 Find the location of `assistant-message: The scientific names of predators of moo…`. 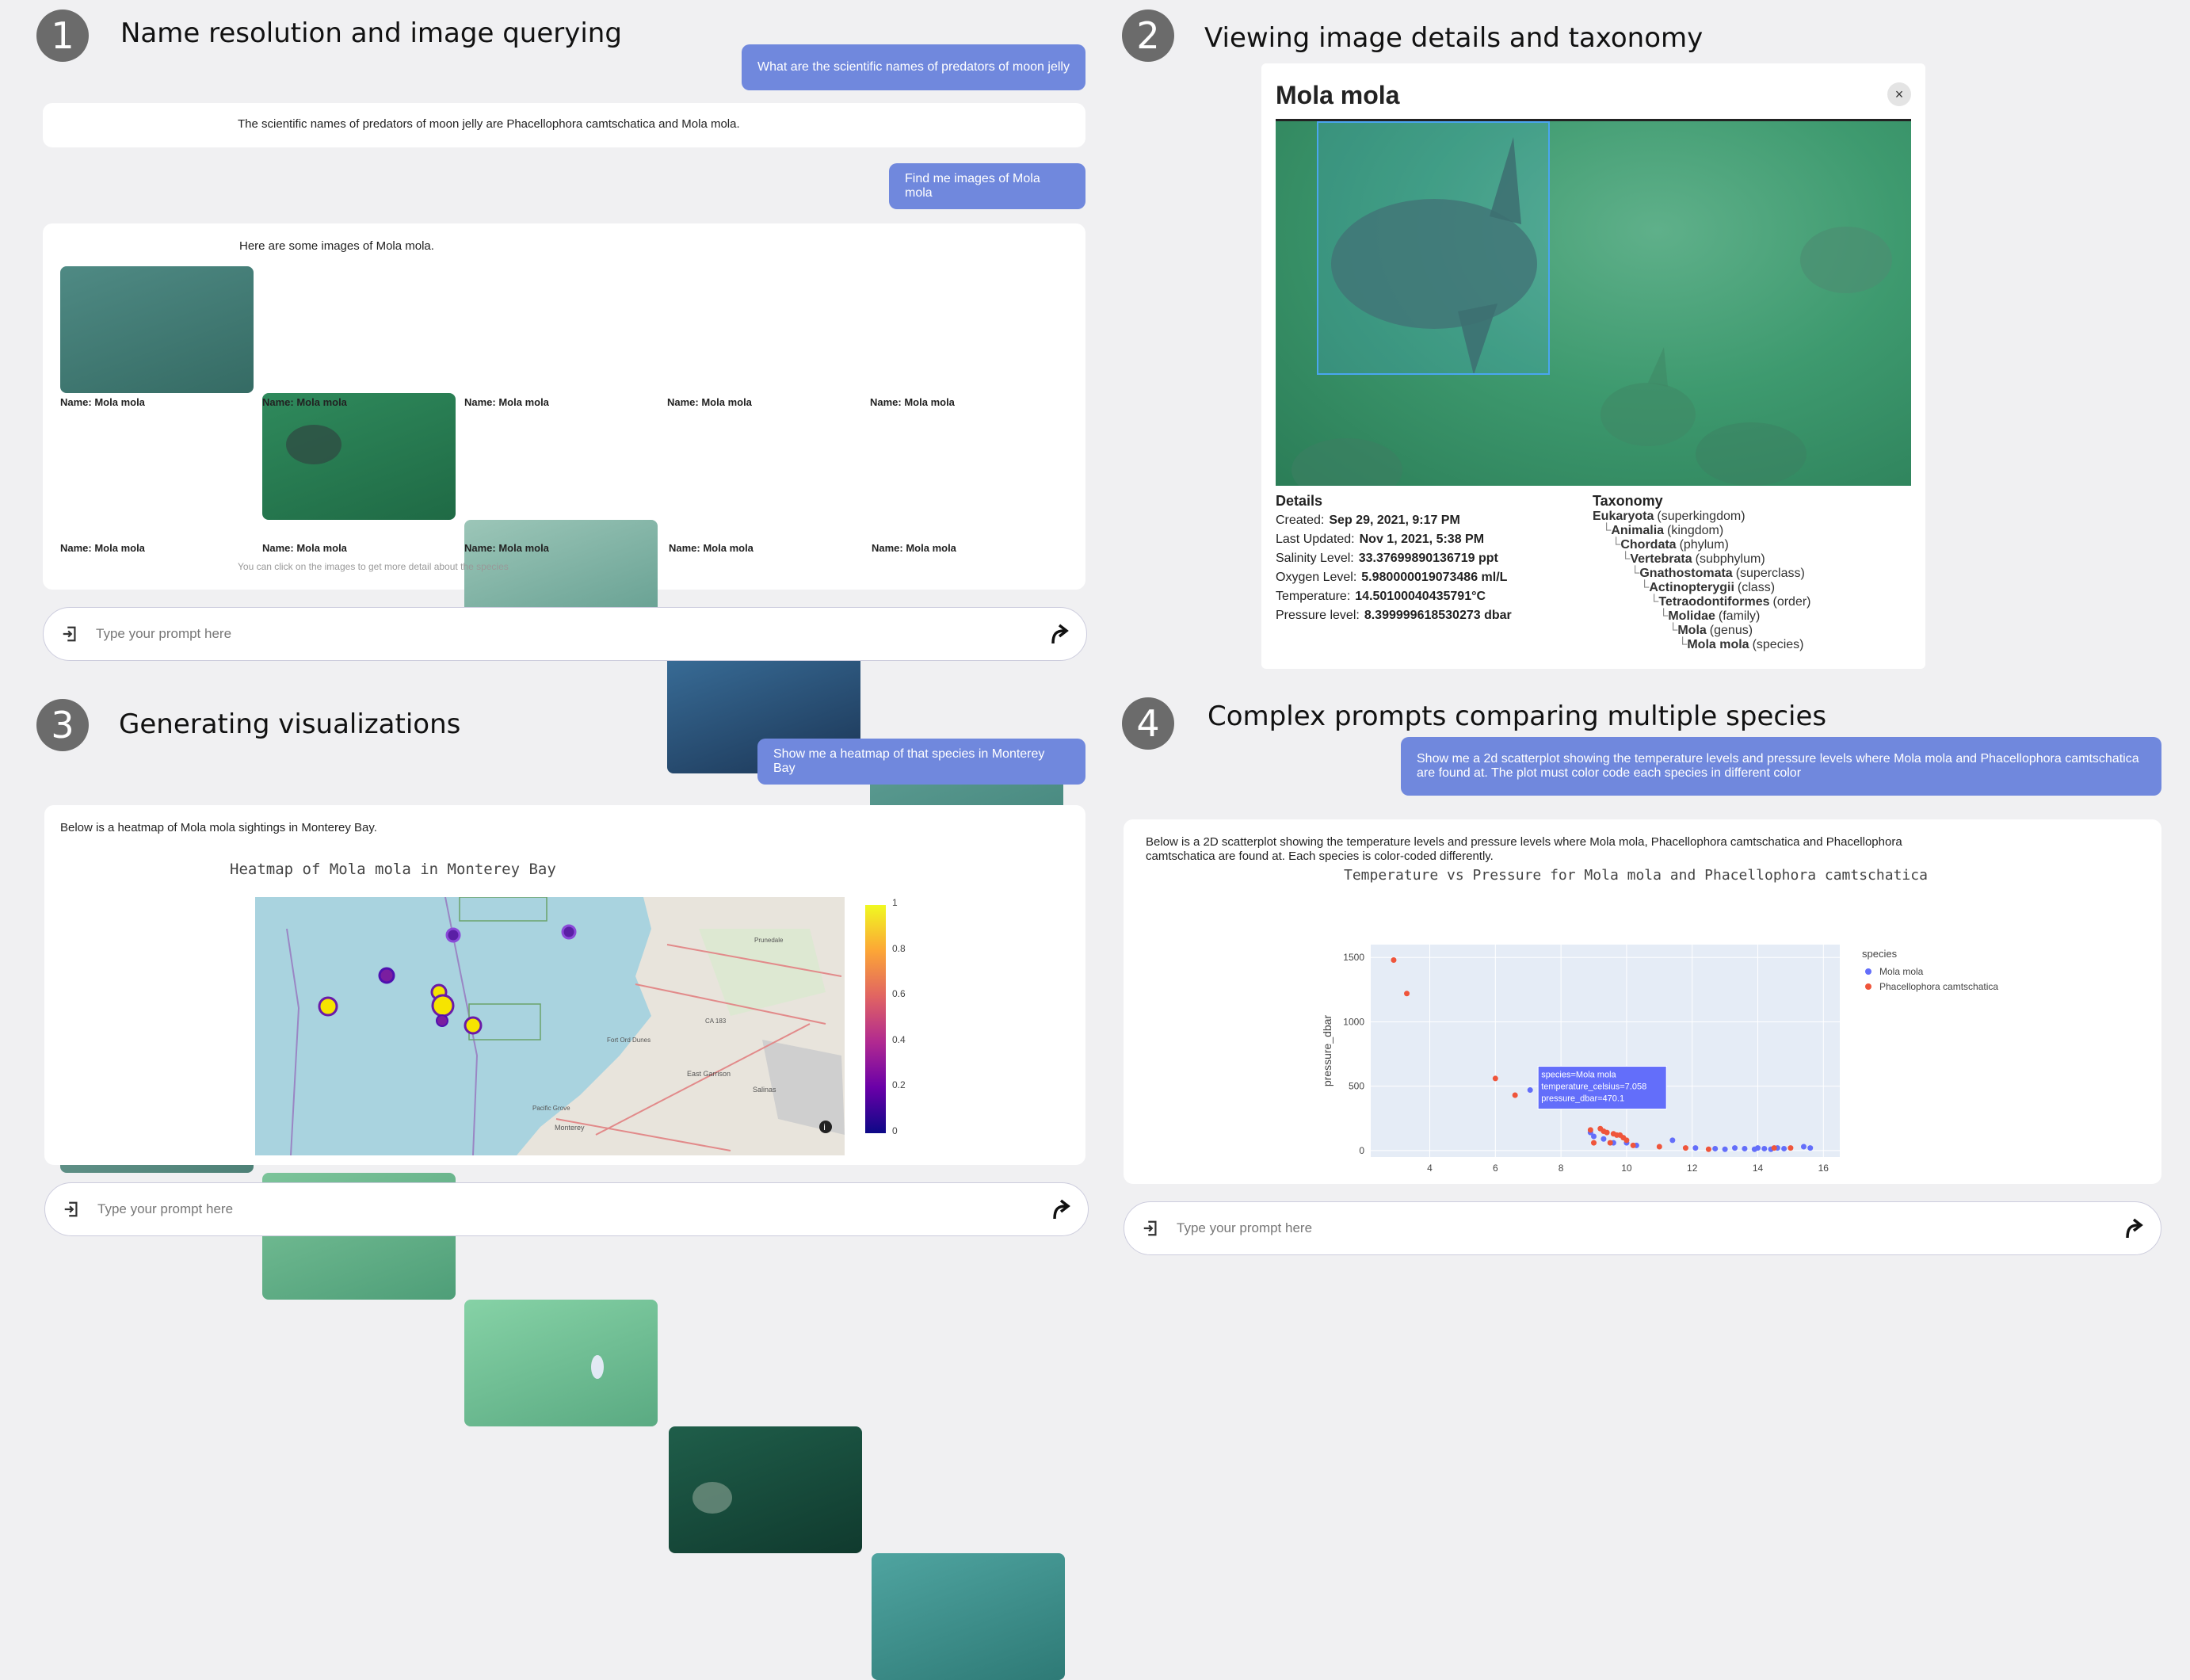

assistant-message: The scientific names of predators of moo… is located at coordinates (564, 125).